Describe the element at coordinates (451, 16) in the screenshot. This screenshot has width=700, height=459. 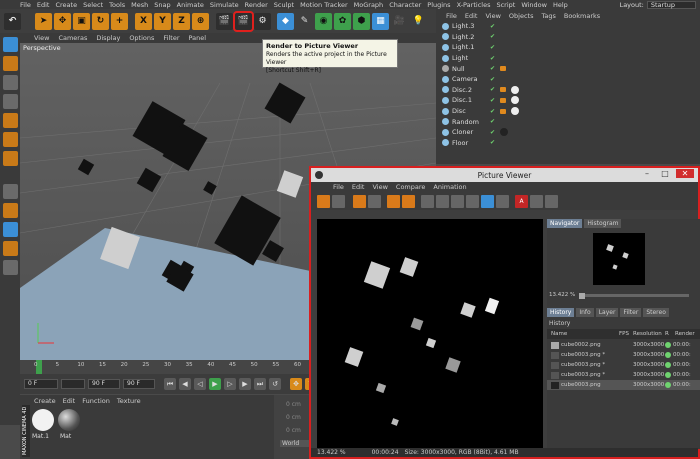
I see `obj-menu-file: File` at that location.